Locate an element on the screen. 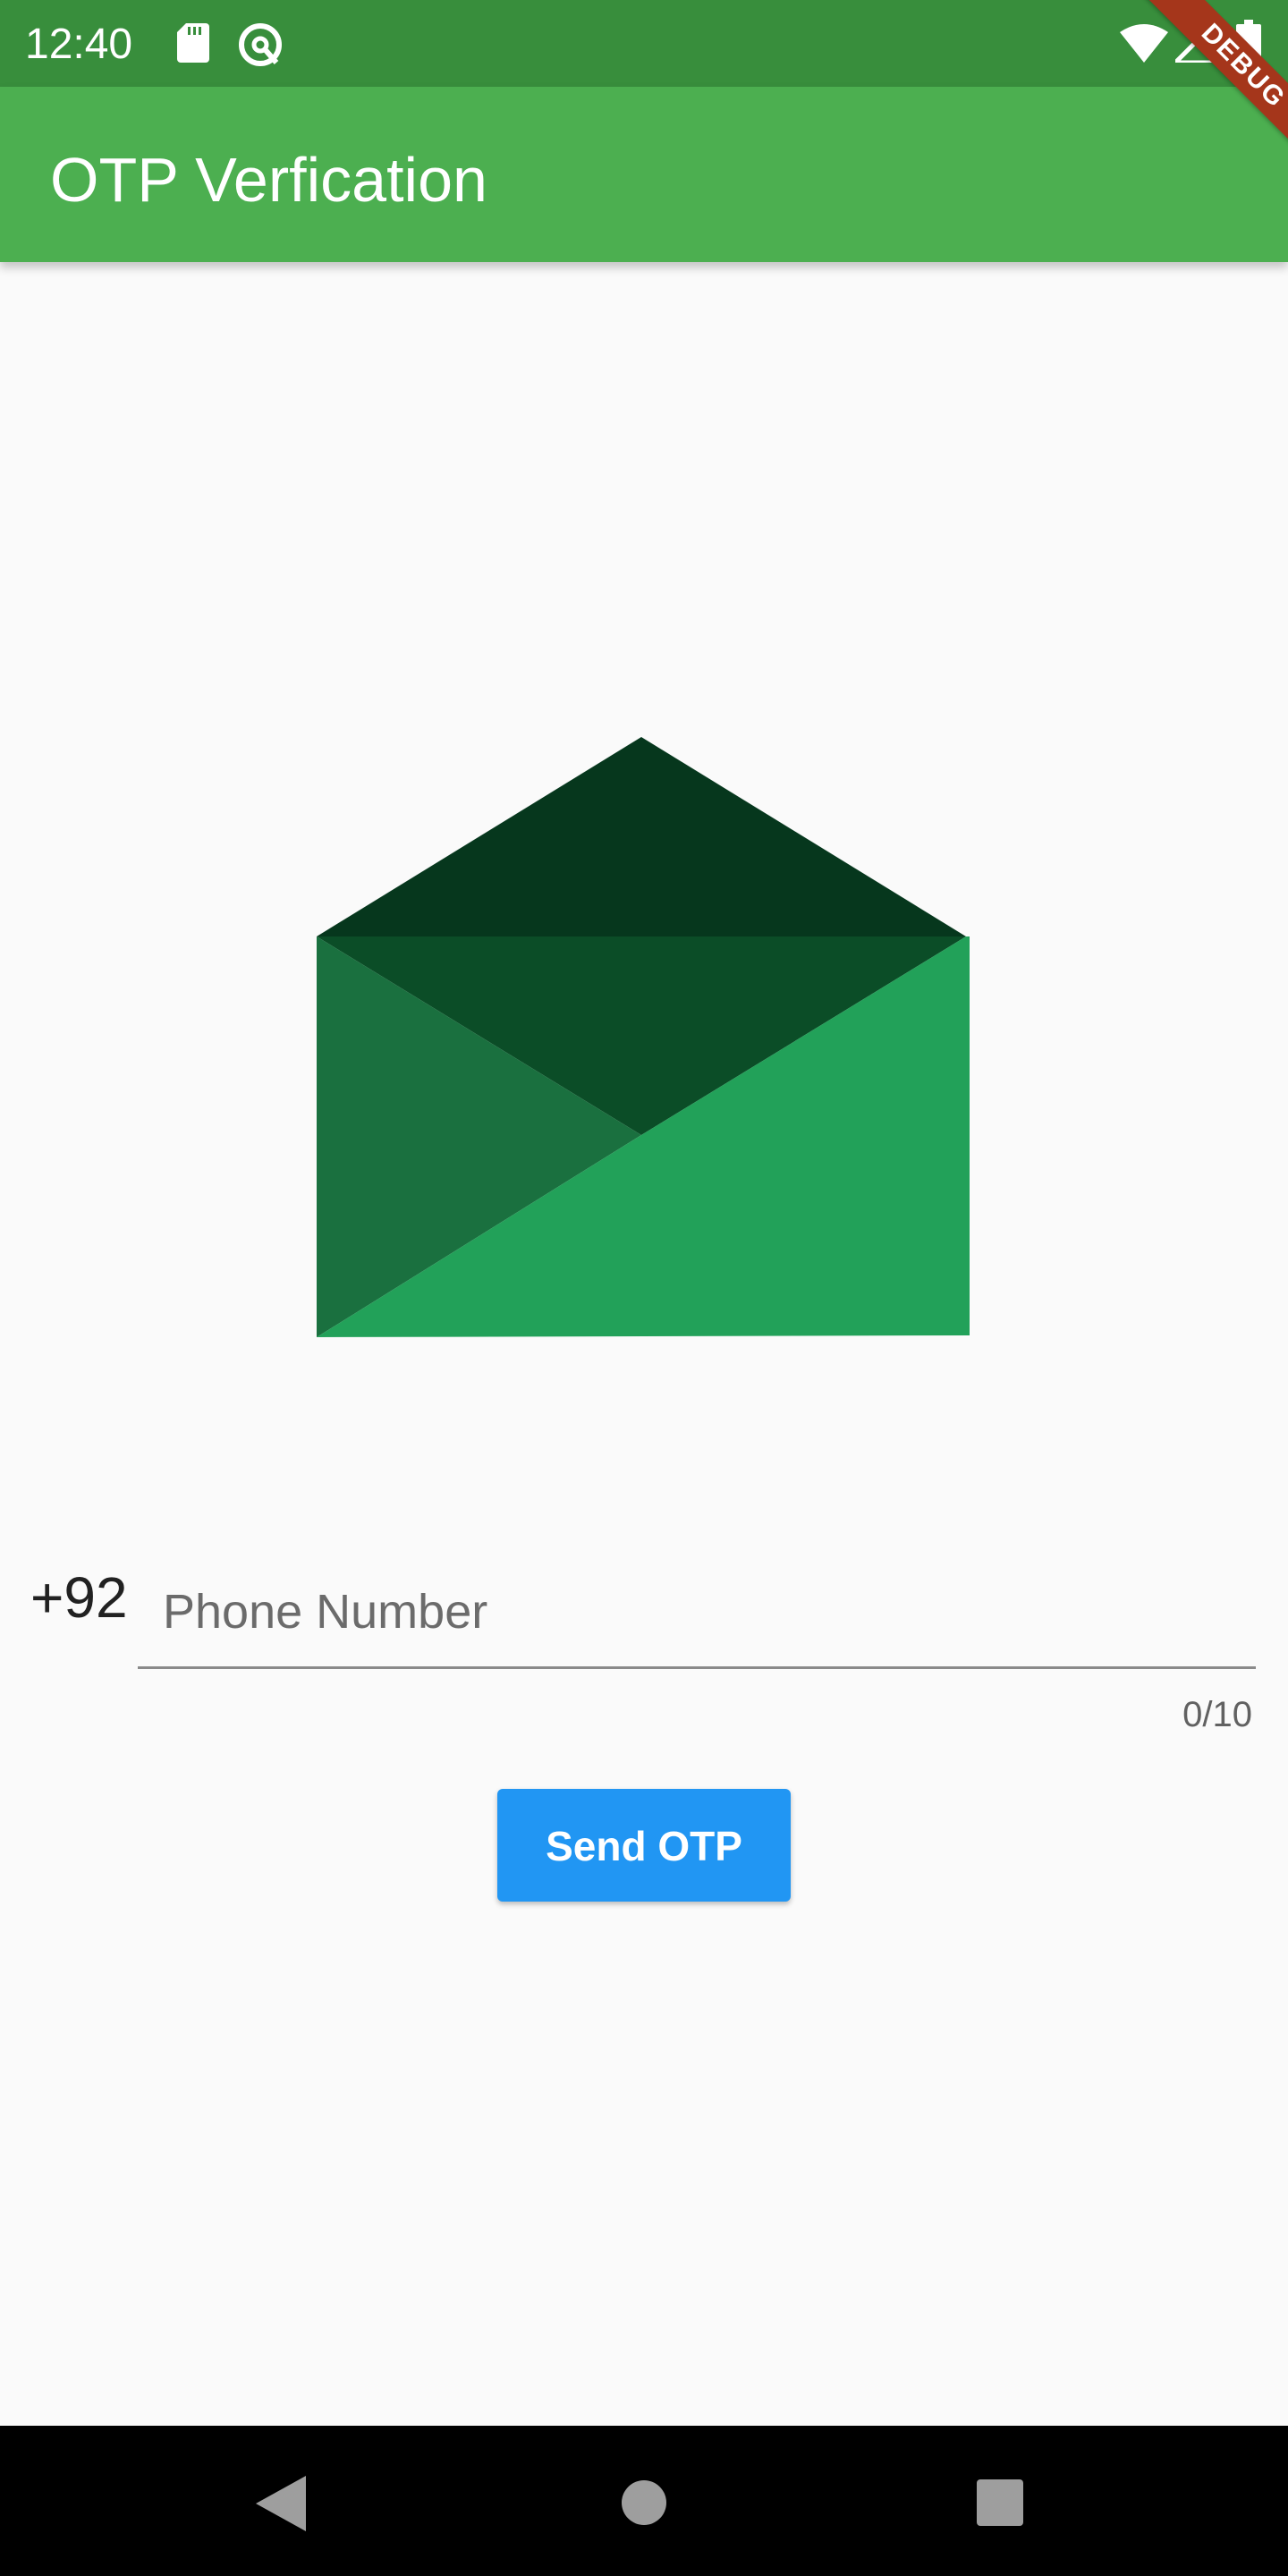  envelope-flap is located at coordinates (641, 836).